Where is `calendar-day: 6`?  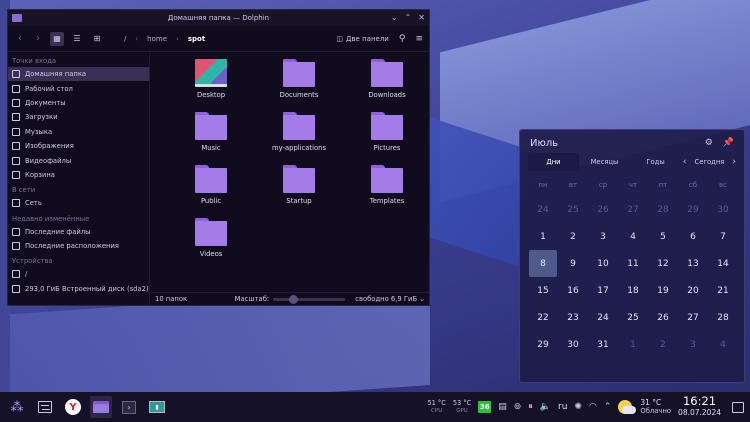
calendar-day: 6 is located at coordinates (693, 236).